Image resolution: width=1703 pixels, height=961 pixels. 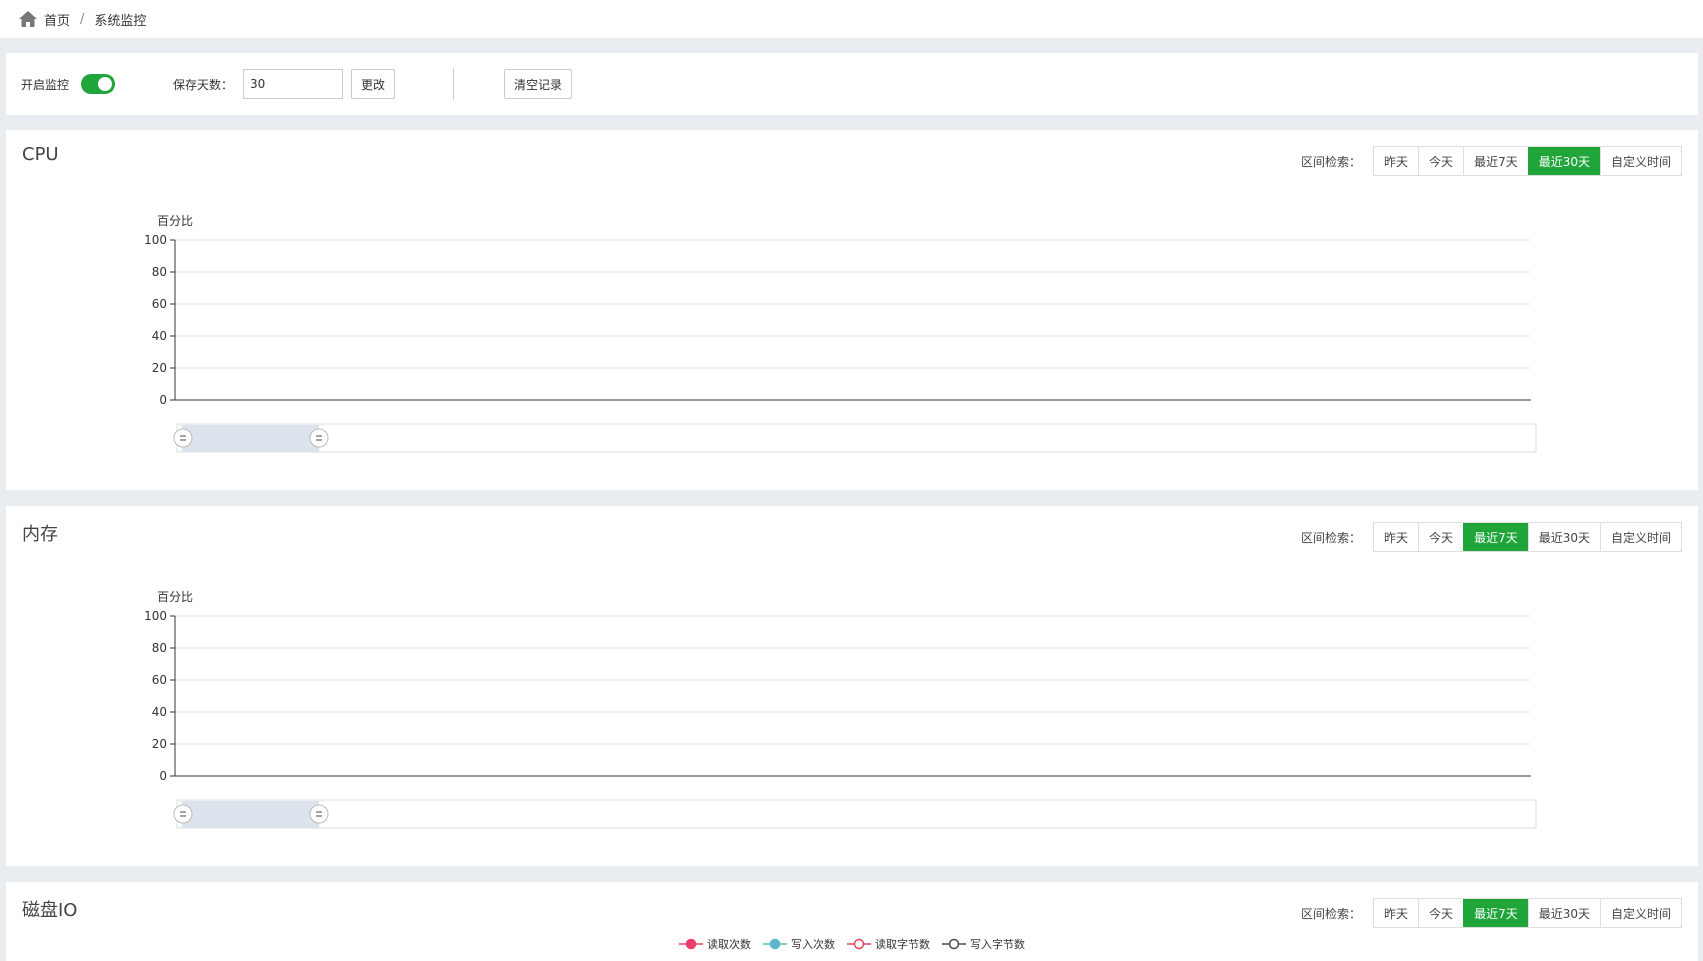 What do you see at coordinates (851, 19) in the screenshot?
I see `breadcrumb: 首页 / 系统监控` at bounding box center [851, 19].